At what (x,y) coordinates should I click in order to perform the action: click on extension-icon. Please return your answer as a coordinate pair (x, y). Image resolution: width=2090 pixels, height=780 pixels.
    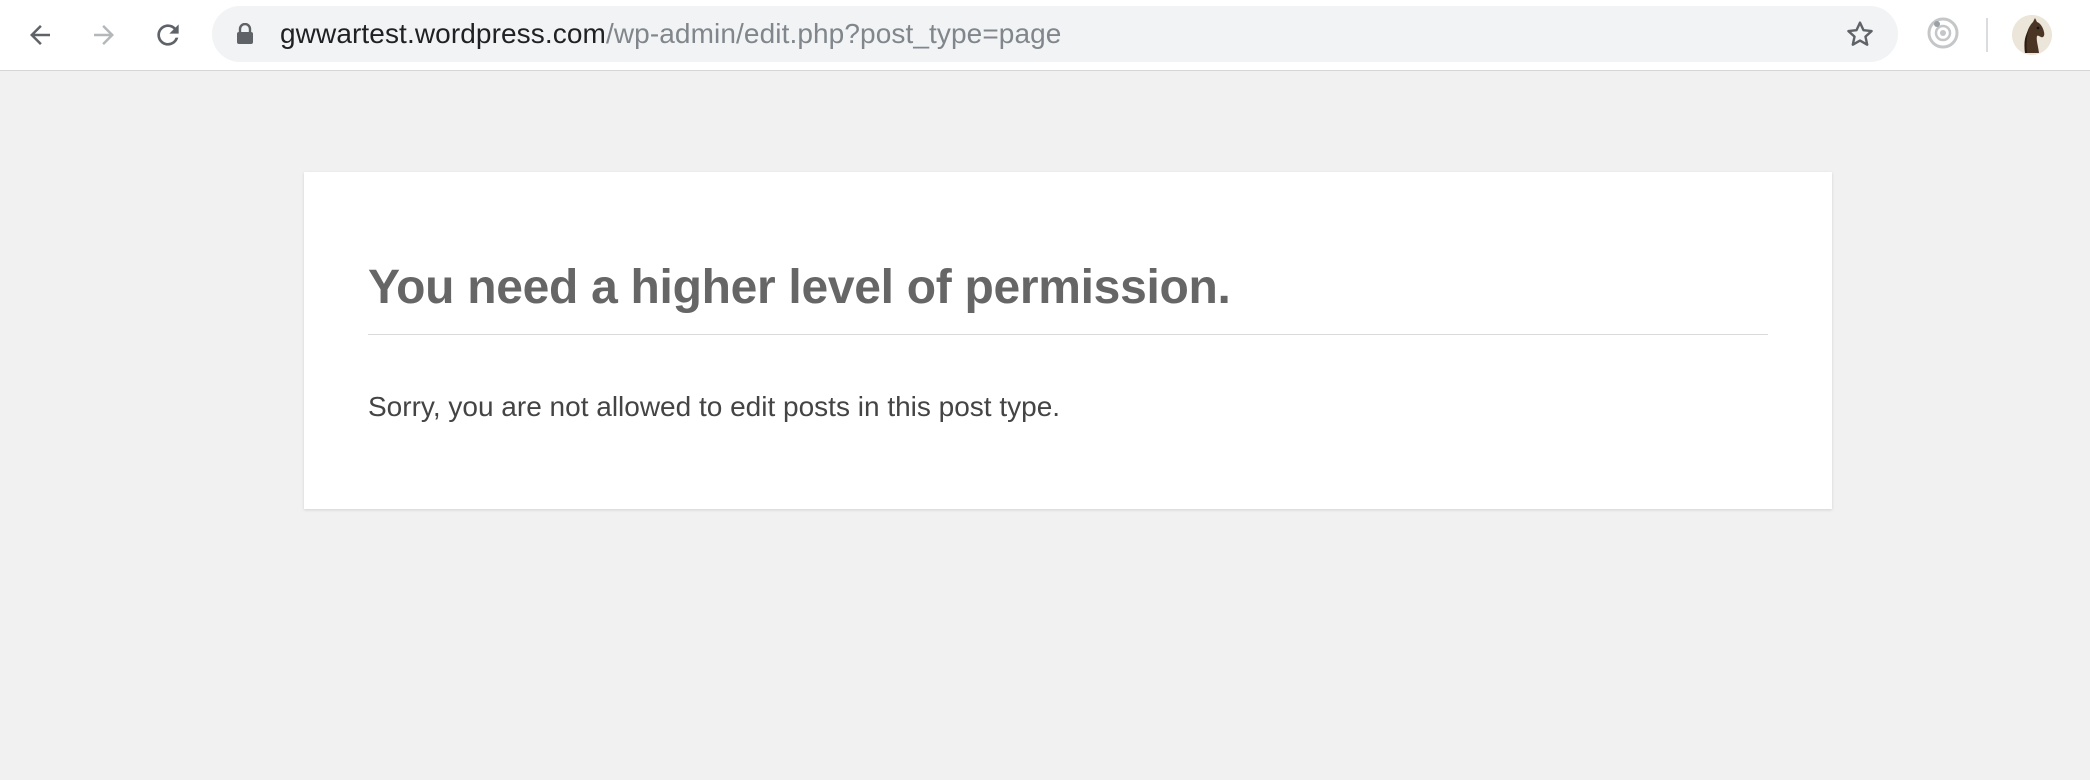
    Looking at the image, I should click on (1943, 33).